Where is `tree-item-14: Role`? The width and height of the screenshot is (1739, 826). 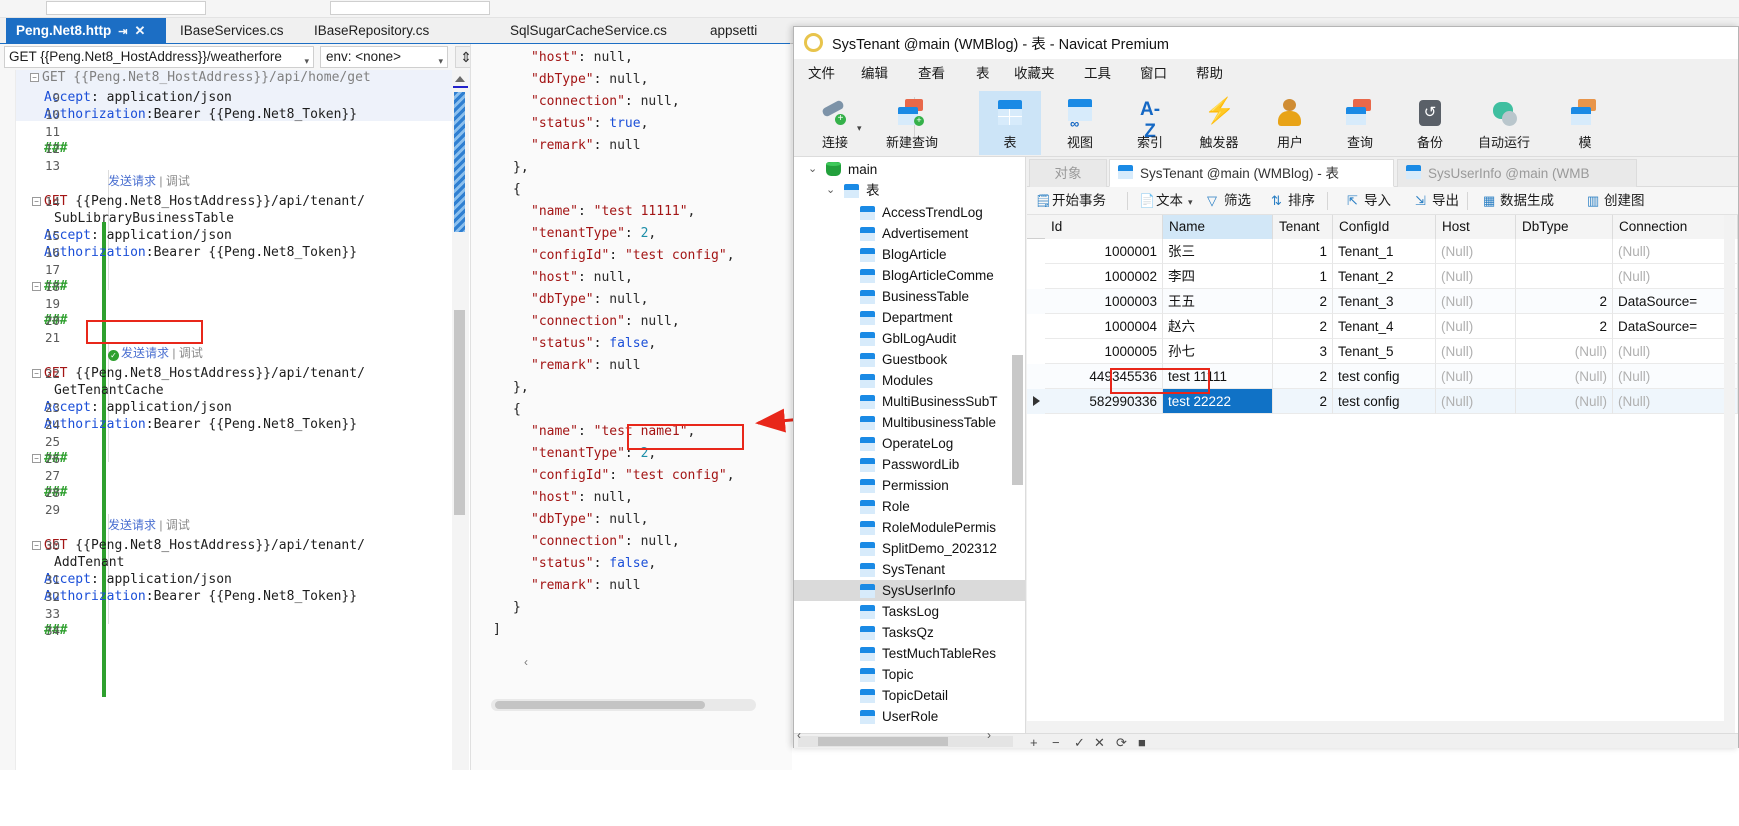
tree-item-14: Role is located at coordinates (909, 506).